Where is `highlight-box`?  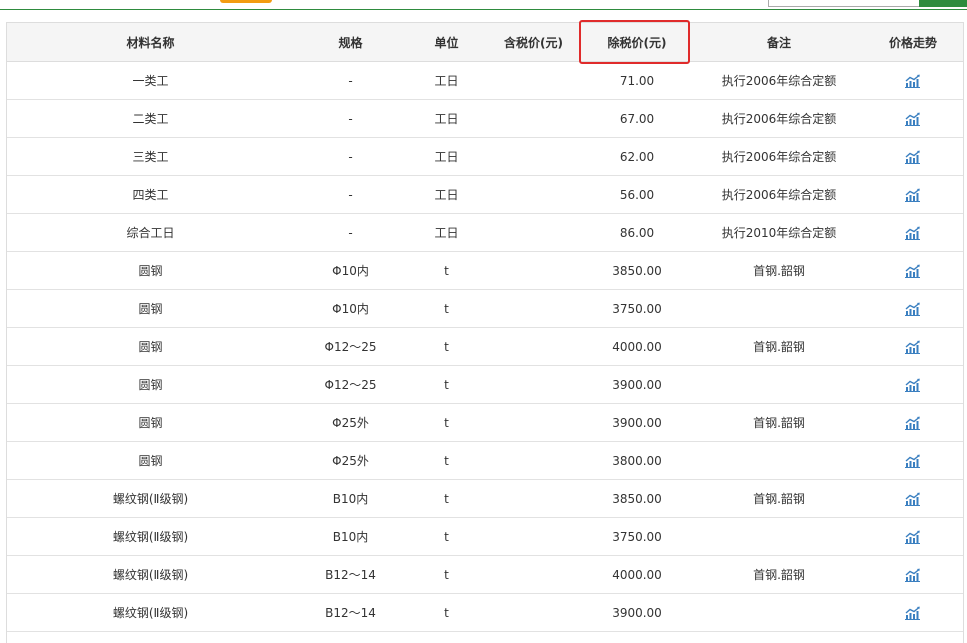
highlight-box is located at coordinates (634, 42).